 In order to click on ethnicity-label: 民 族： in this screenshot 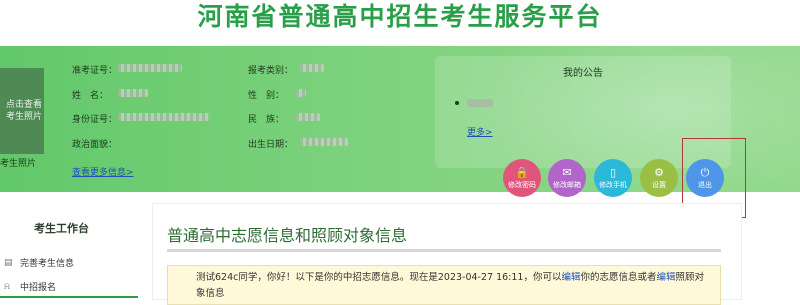, I will do `click(266, 120)`.